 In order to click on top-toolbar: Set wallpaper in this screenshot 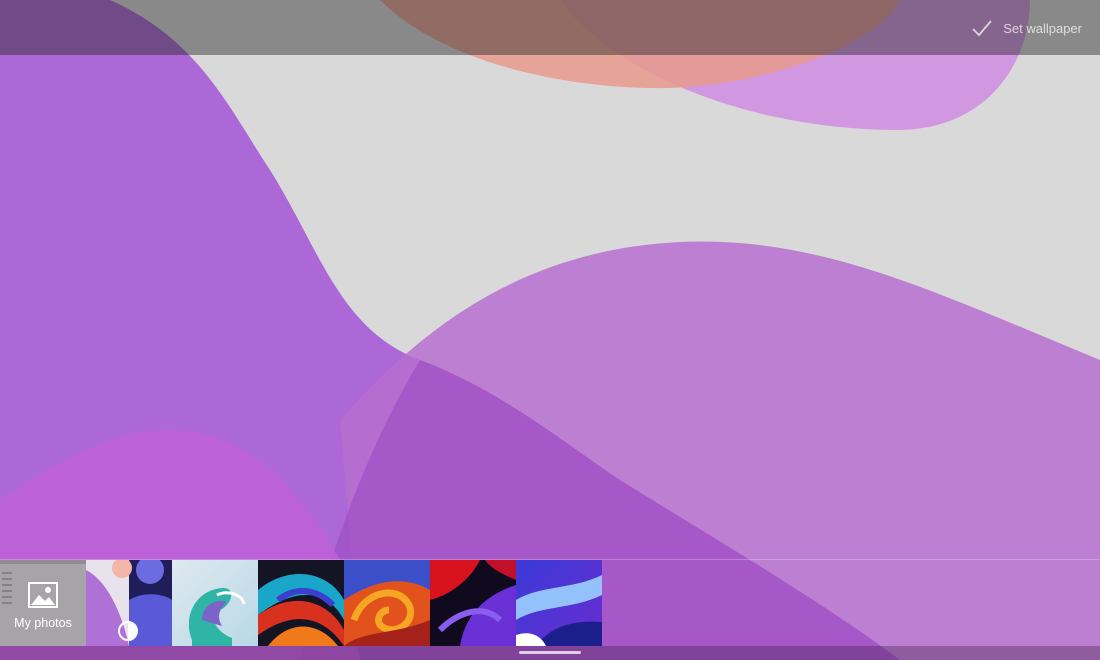, I will do `click(550, 27)`.